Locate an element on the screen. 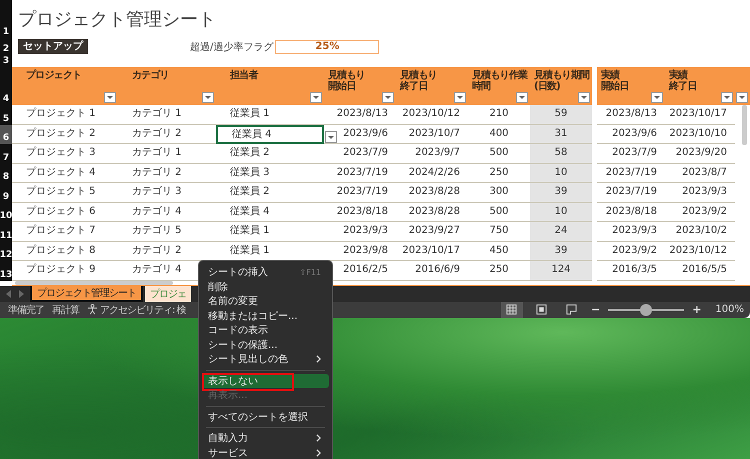 The image size is (750, 459). vertical-scrollbar-thumb is located at coordinates (744, 125).